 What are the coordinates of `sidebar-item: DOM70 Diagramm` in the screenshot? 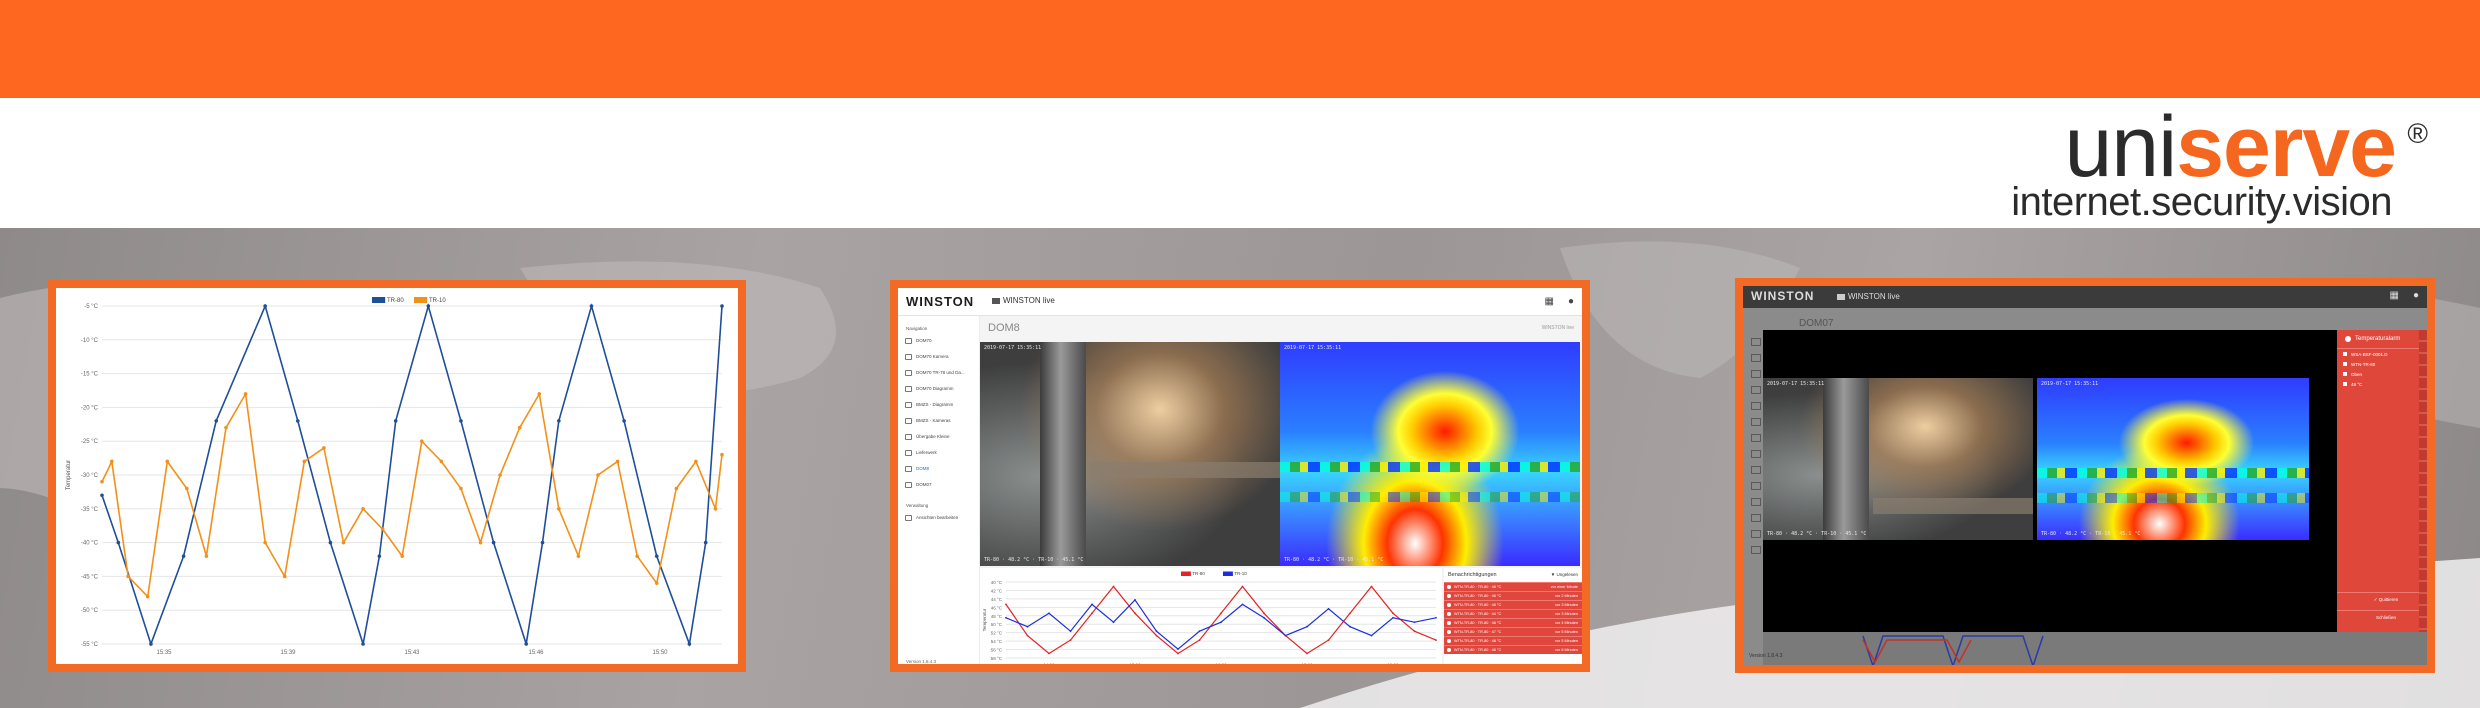 It's located at (938, 389).